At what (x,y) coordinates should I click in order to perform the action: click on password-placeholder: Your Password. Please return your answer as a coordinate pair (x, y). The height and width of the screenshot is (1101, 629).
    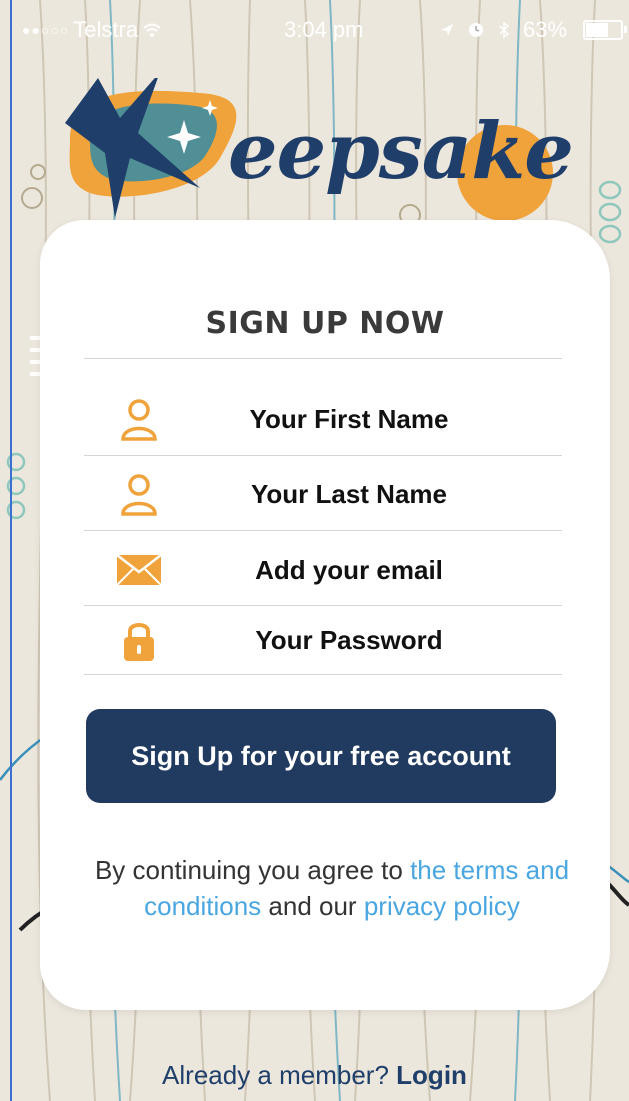
    Looking at the image, I should click on (349, 639).